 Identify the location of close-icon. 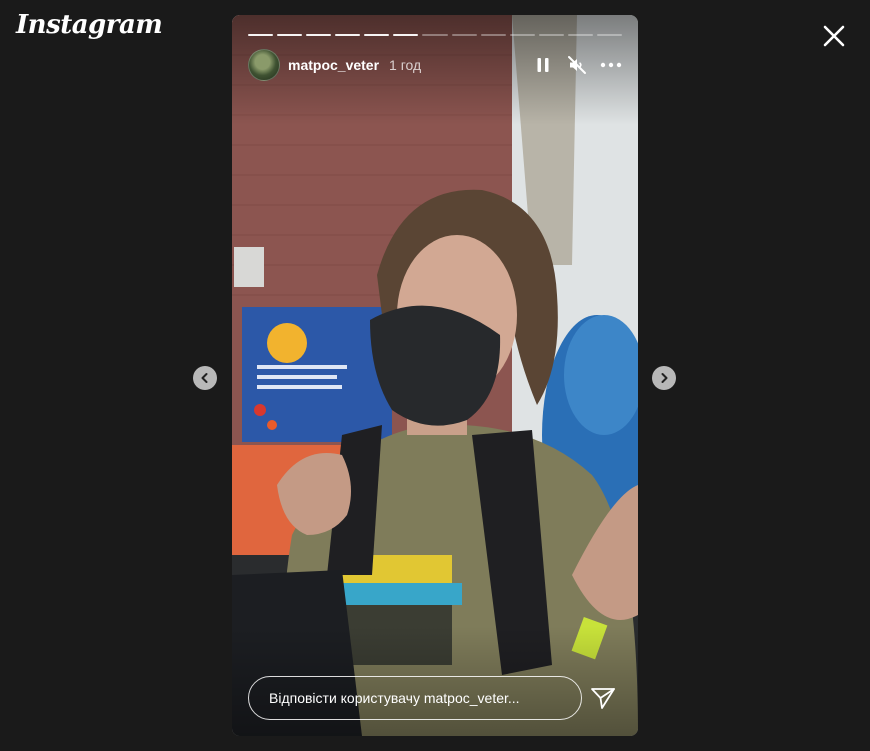
(834, 36).